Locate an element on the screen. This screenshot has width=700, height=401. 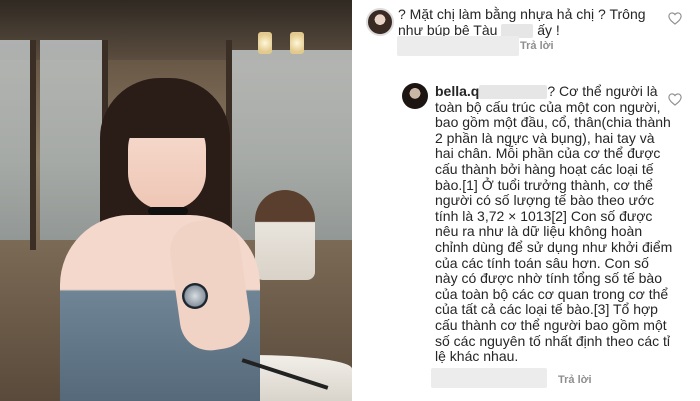
comment-username: bella.q is located at coordinates (457, 91).